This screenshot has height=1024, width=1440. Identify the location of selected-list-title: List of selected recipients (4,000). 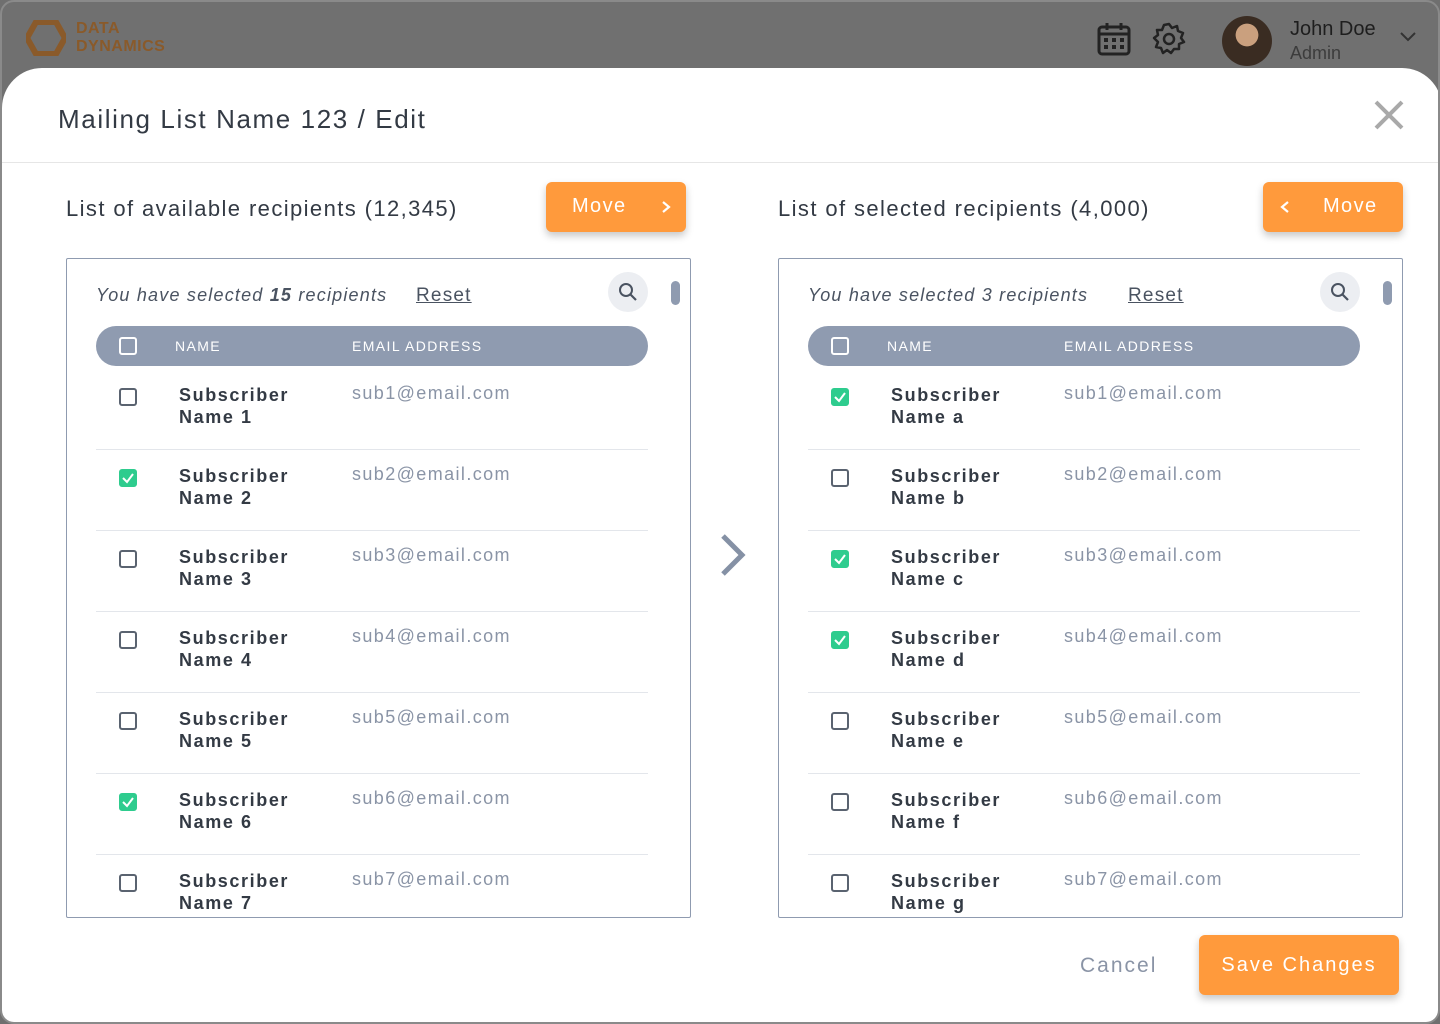
(964, 208).